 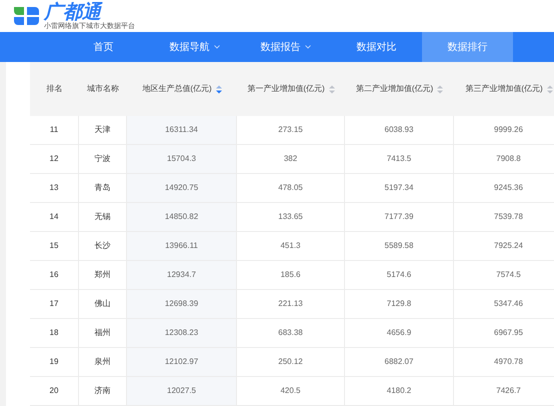 What do you see at coordinates (103, 89) in the screenshot?
I see `column-header: 城市名称` at bounding box center [103, 89].